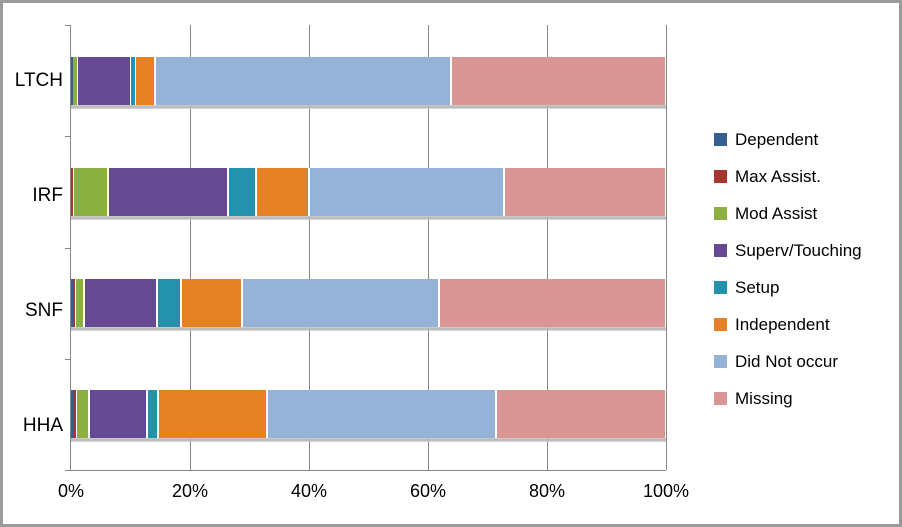  What do you see at coordinates (782, 324) in the screenshot?
I see `legend-label: Independent` at bounding box center [782, 324].